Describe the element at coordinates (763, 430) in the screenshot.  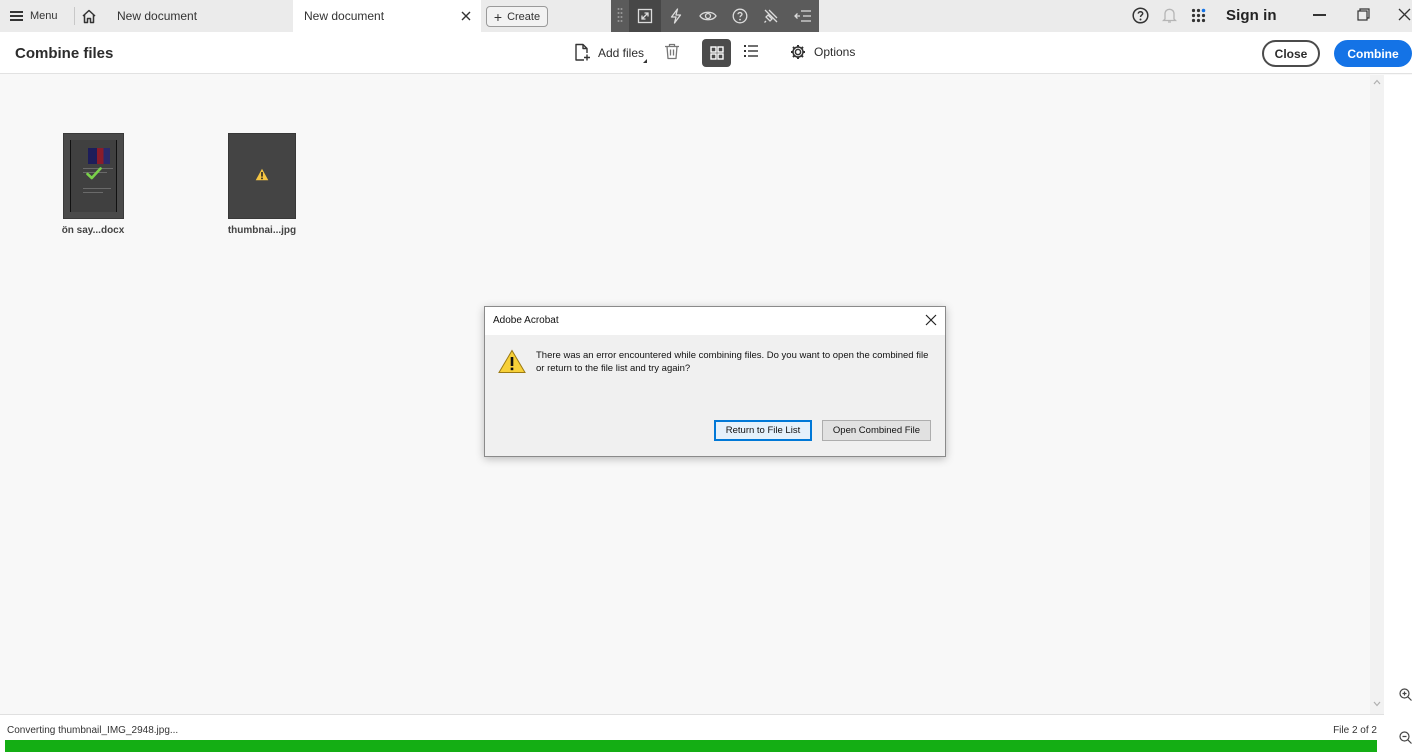
I see `return-to-file-list-button: Return to File List` at that location.